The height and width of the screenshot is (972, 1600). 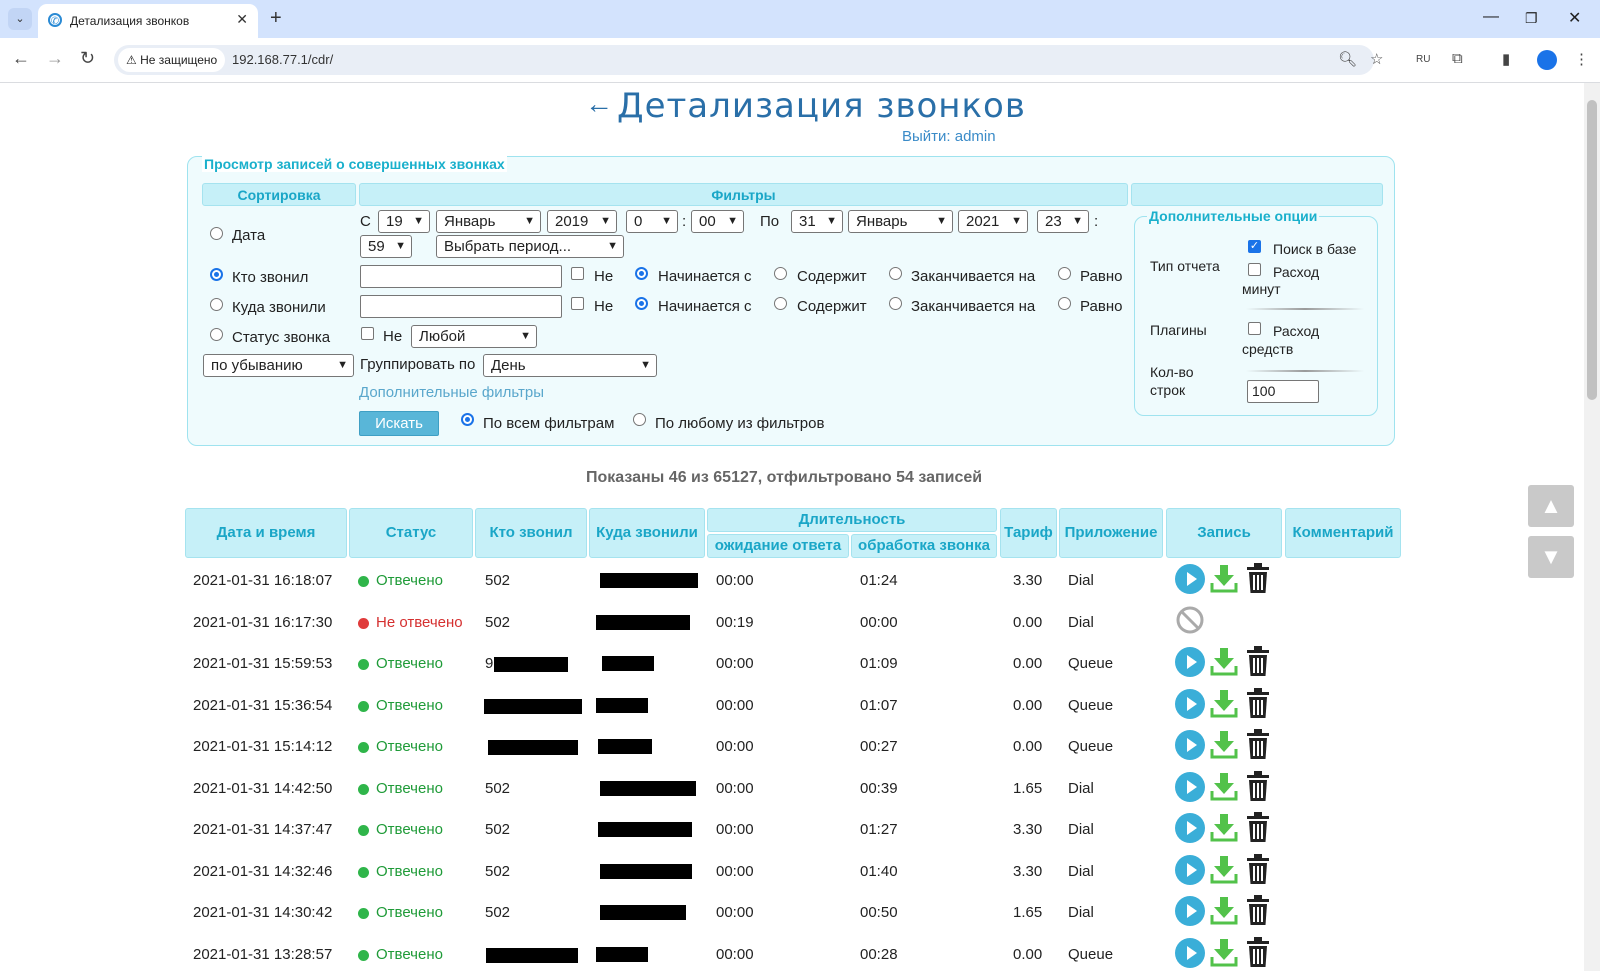 What do you see at coordinates (717, 221) in the screenshot?
I see `from-minute-select: 00 ▼` at bounding box center [717, 221].